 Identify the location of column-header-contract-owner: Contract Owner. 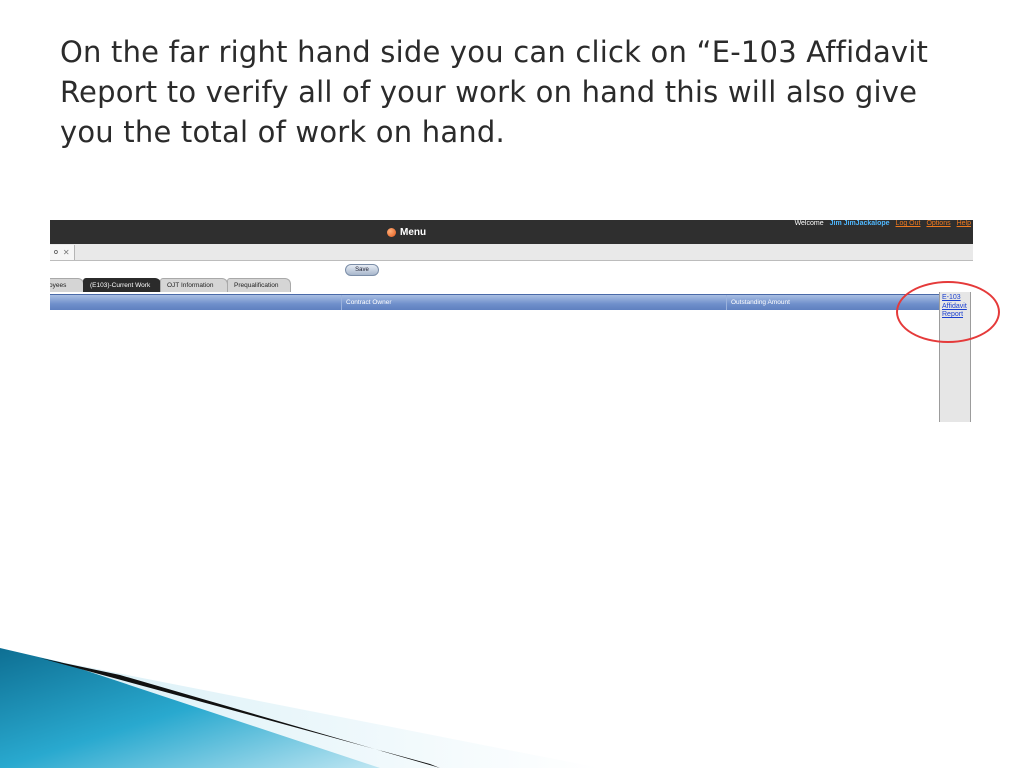
(533, 302).